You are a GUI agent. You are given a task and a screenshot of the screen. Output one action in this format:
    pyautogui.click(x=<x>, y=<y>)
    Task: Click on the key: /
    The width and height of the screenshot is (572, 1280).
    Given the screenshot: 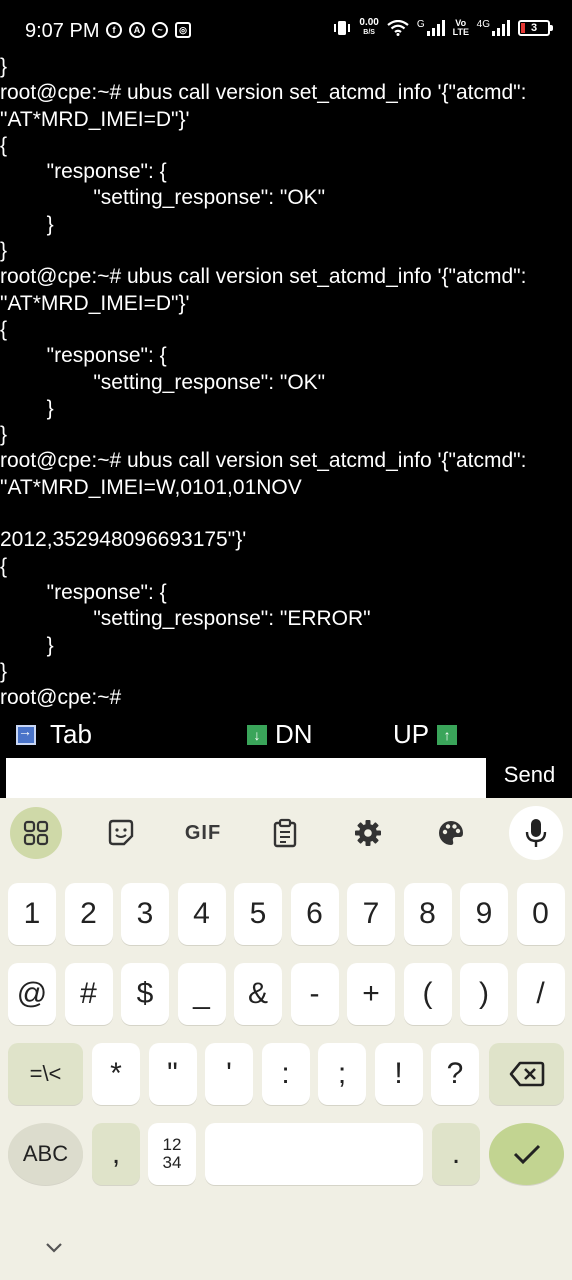 What is the action you would take?
    pyautogui.click(x=540, y=994)
    